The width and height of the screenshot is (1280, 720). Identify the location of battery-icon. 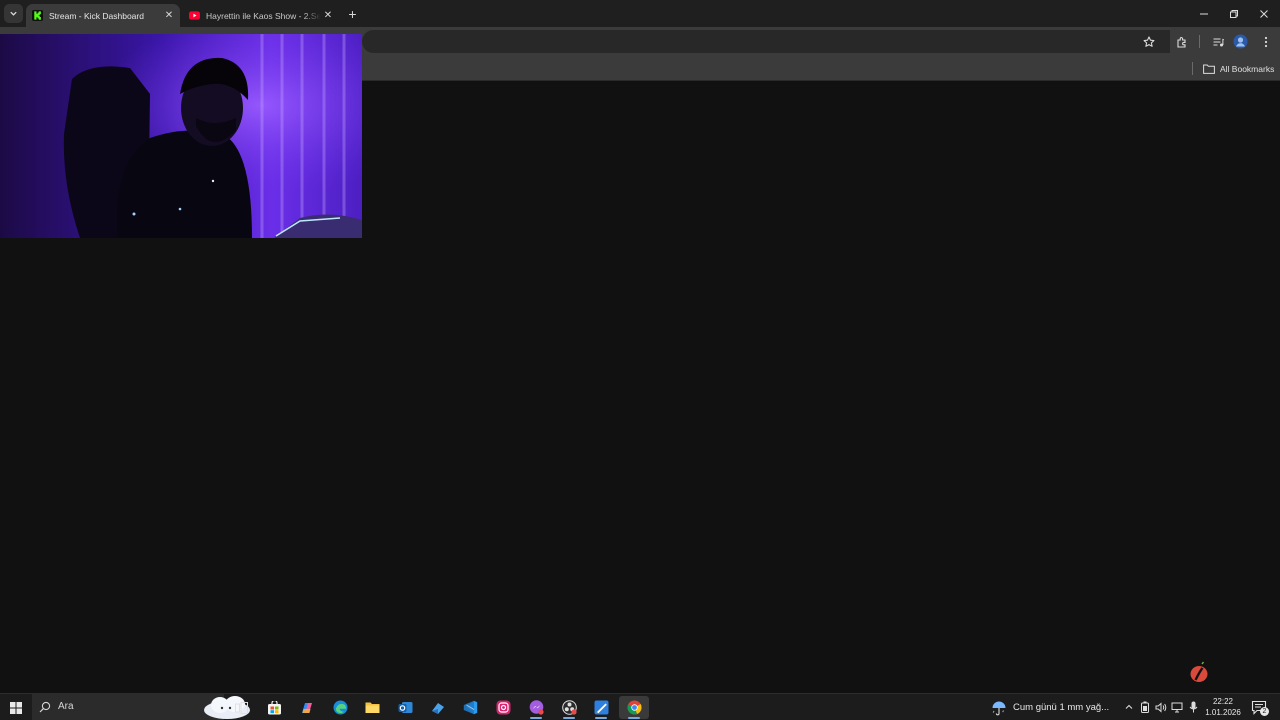
(1145, 707).